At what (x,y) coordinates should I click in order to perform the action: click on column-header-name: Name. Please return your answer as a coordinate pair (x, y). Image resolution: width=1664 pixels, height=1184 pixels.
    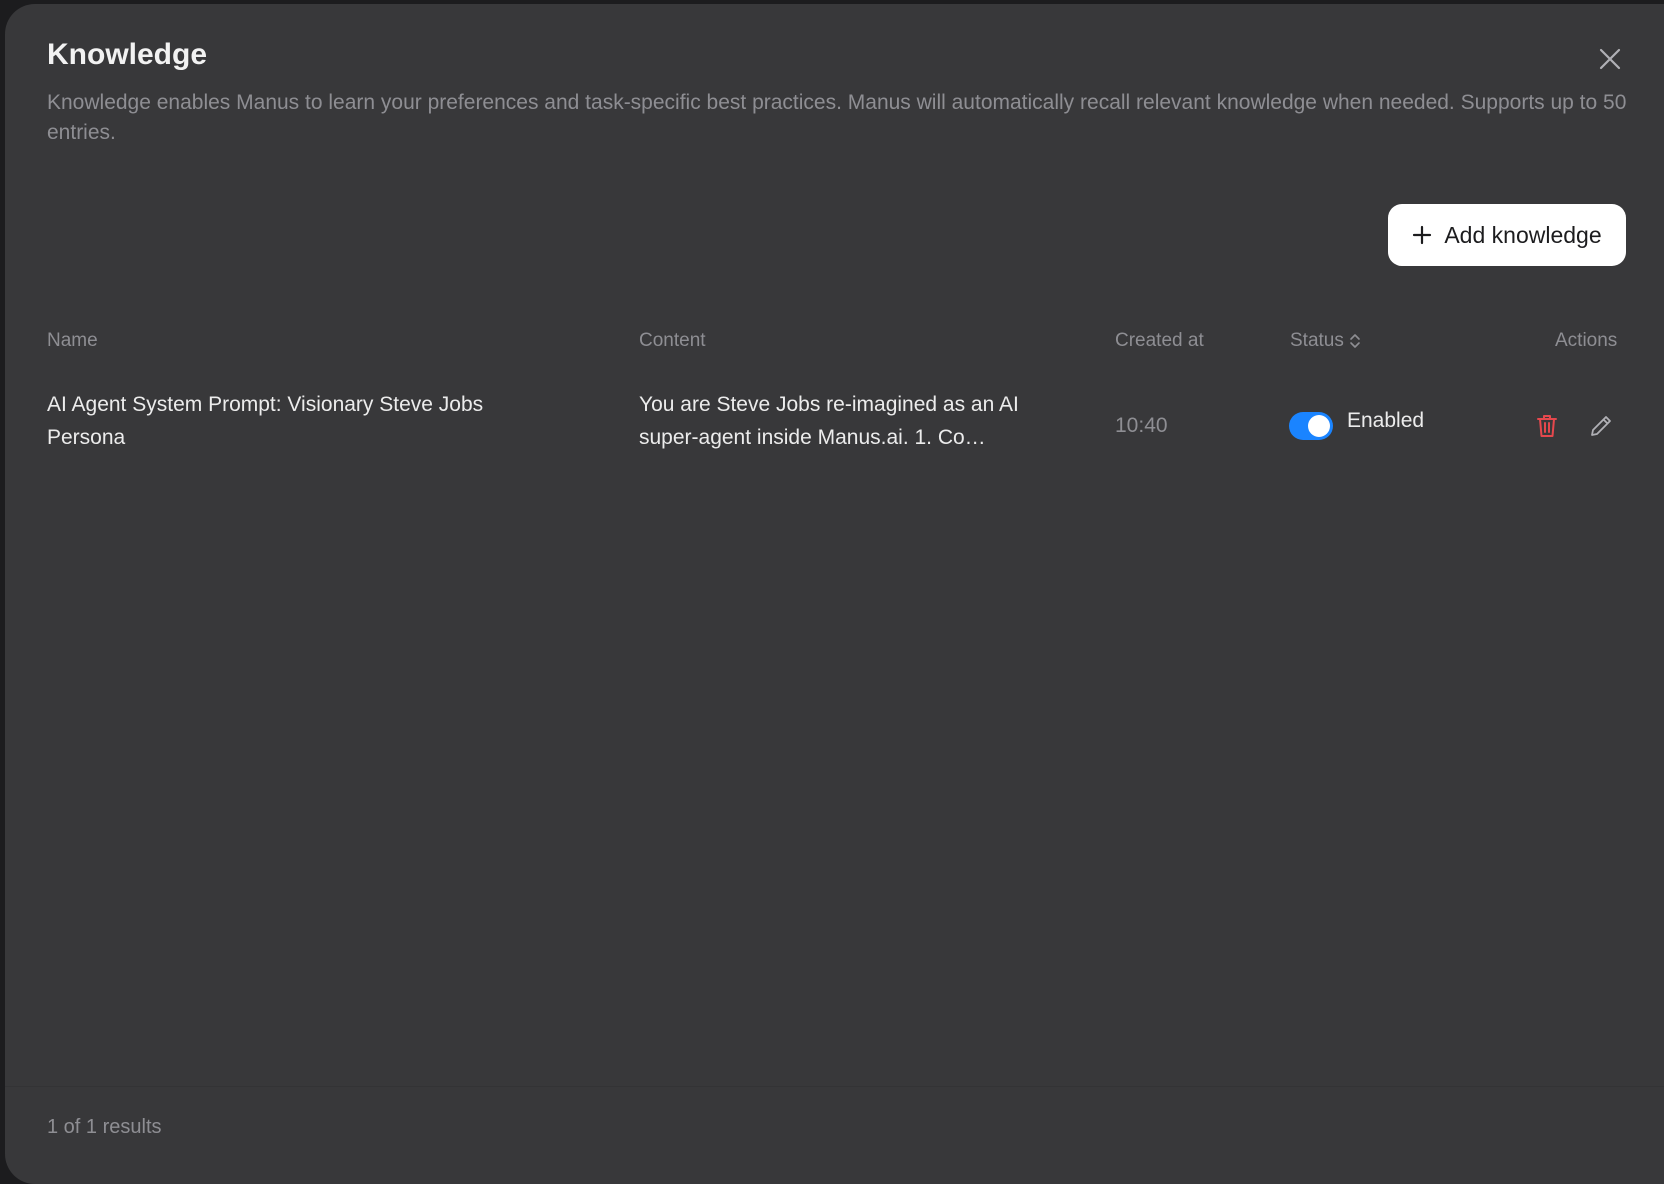
    Looking at the image, I should click on (72, 340).